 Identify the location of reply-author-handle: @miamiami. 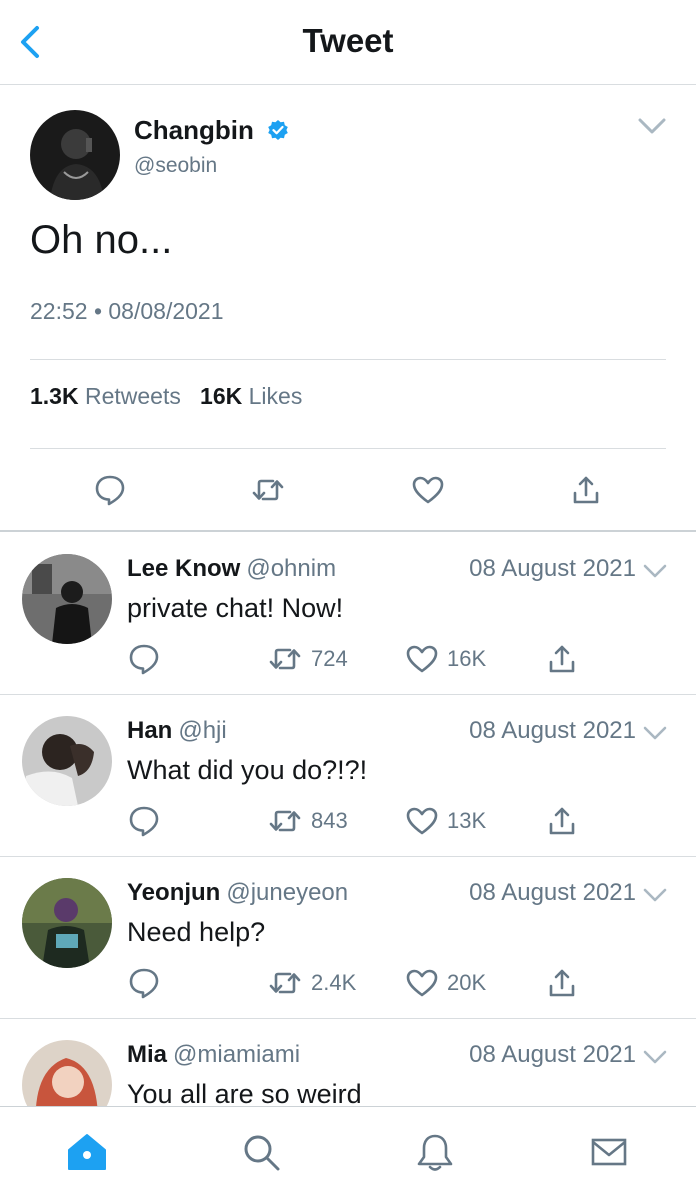
(236, 1054).